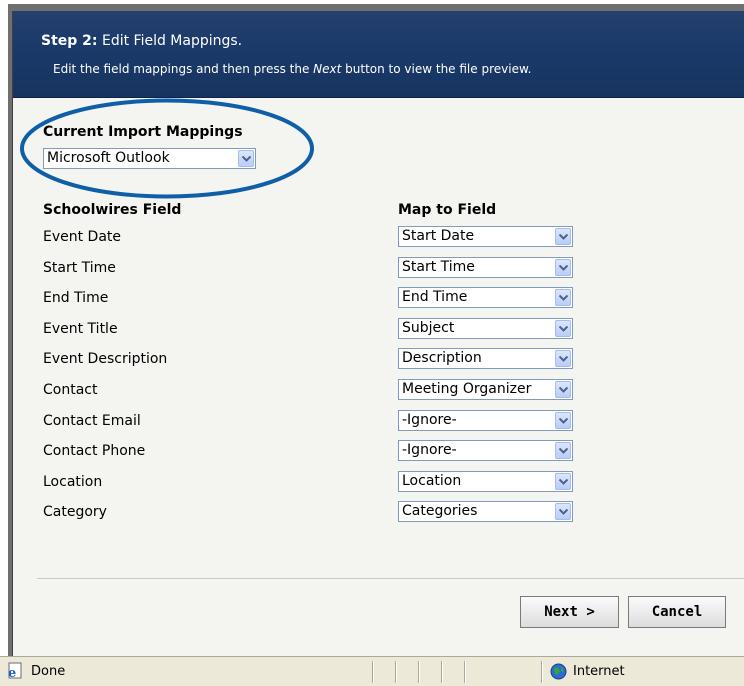 Image resolution: width=744 pixels, height=686 pixels. Describe the element at coordinates (599, 671) in the screenshot. I see `security-zone-text: Internet` at that location.